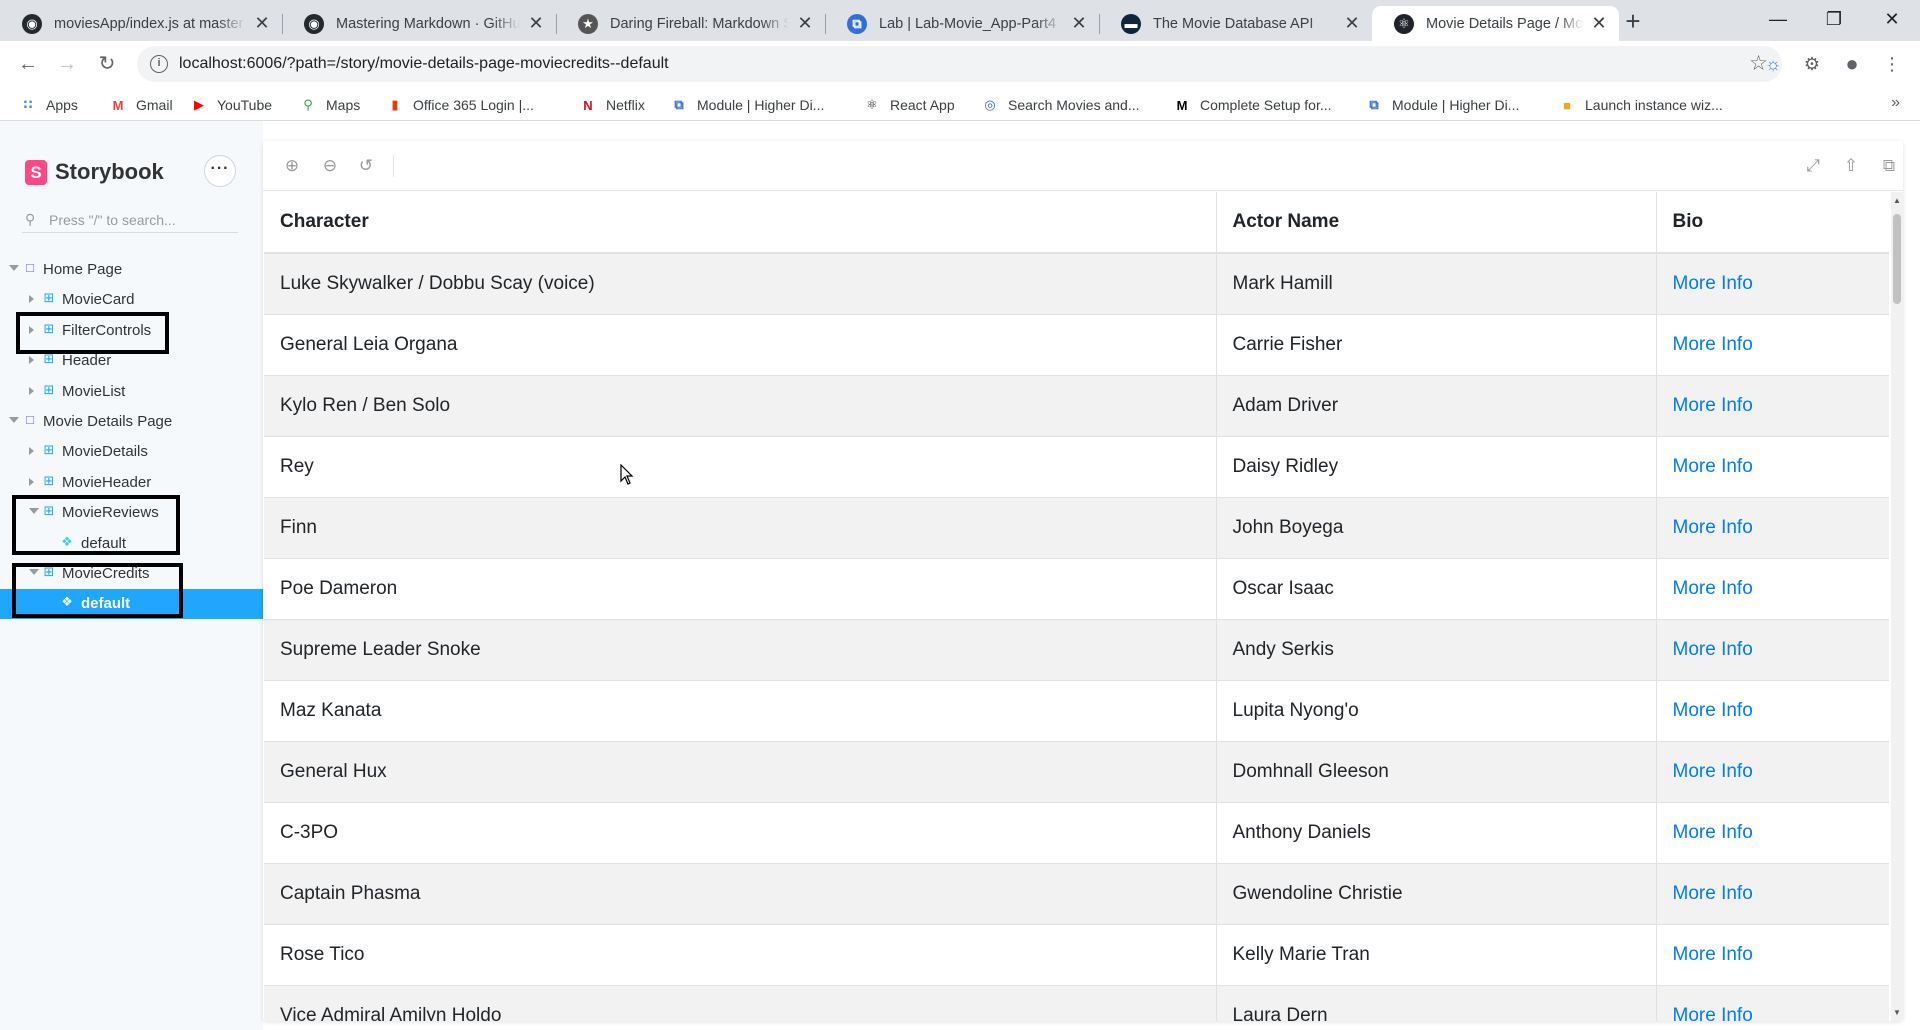 This screenshot has height=1030, width=1920. I want to click on storybook-logo: S Storybook, so click(94, 172).